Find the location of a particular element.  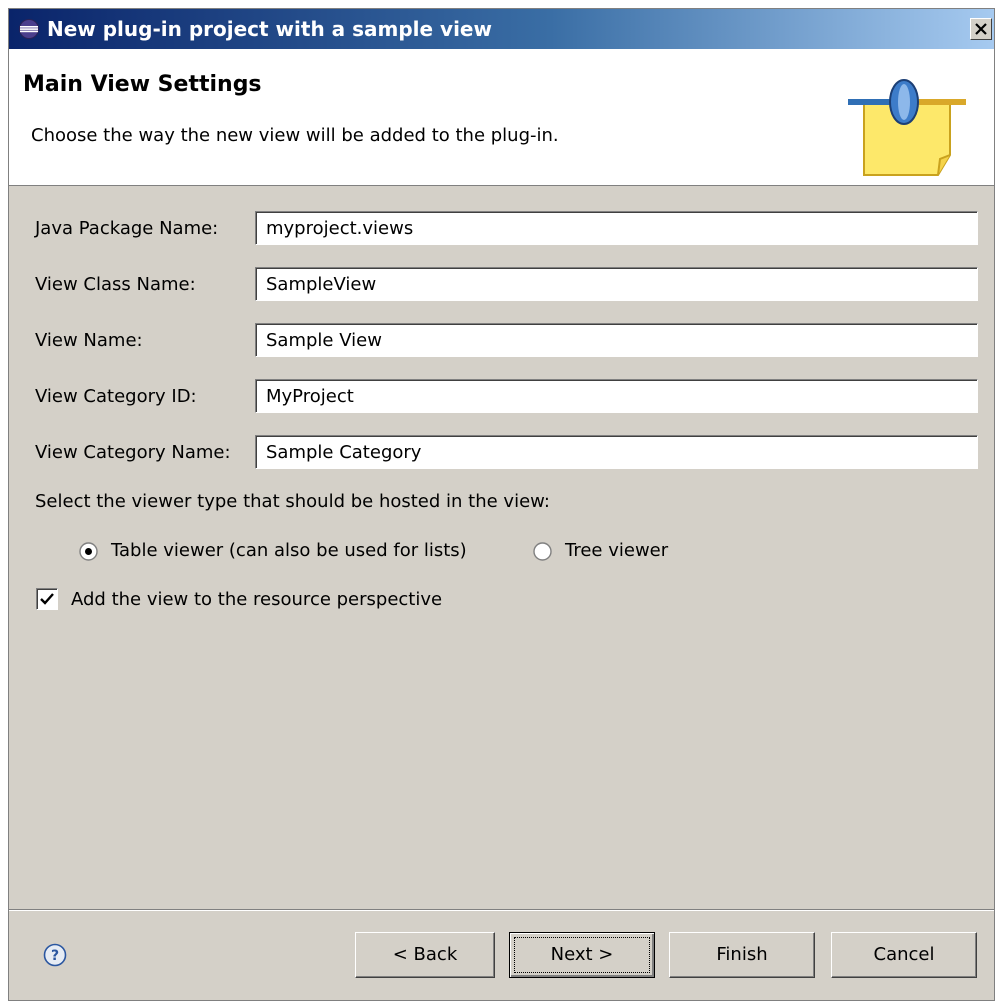

view-name-label: View Name: is located at coordinates (89, 340).